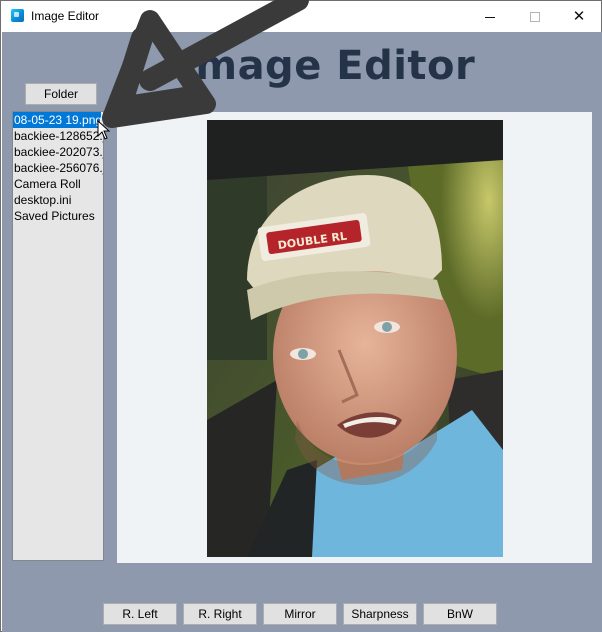 The height and width of the screenshot is (632, 602). What do you see at coordinates (460, 614) in the screenshot?
I see `bnw-button: BnW` at bounding box center [460, 614].